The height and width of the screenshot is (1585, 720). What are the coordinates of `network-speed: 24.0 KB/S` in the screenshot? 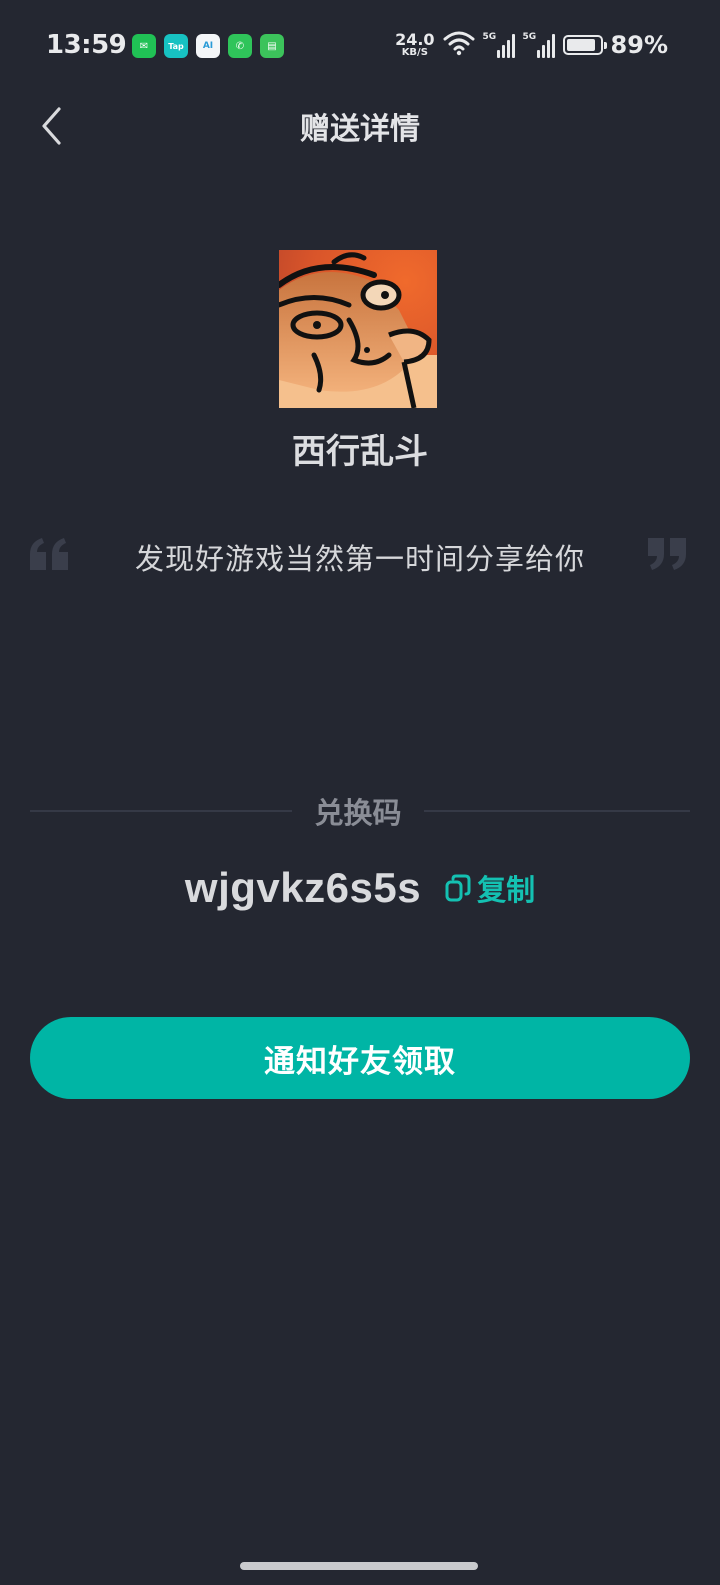 It's located at (414, 45).